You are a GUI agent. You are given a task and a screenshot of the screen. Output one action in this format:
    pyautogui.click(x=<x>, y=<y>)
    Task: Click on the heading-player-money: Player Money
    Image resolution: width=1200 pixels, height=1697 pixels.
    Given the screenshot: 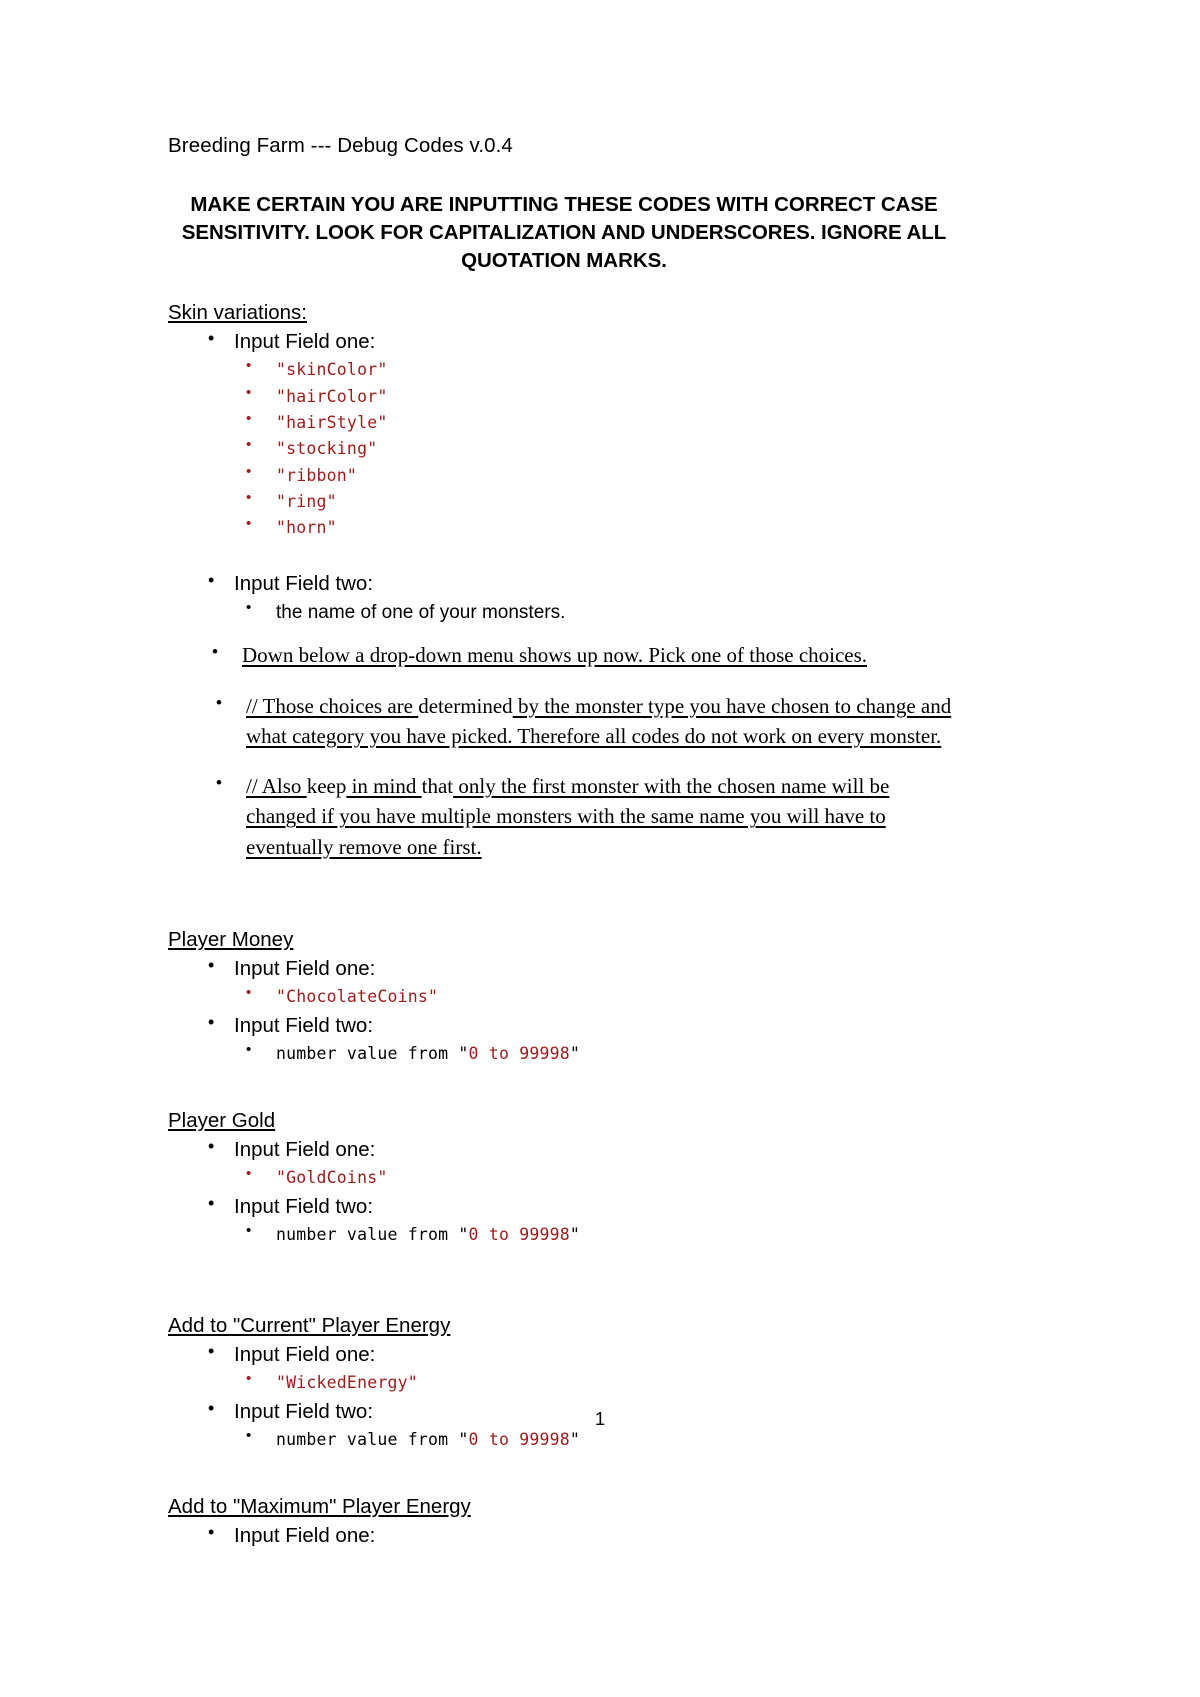 What is the action you would take?
    pyautogui.click(x=231, y=939)
    